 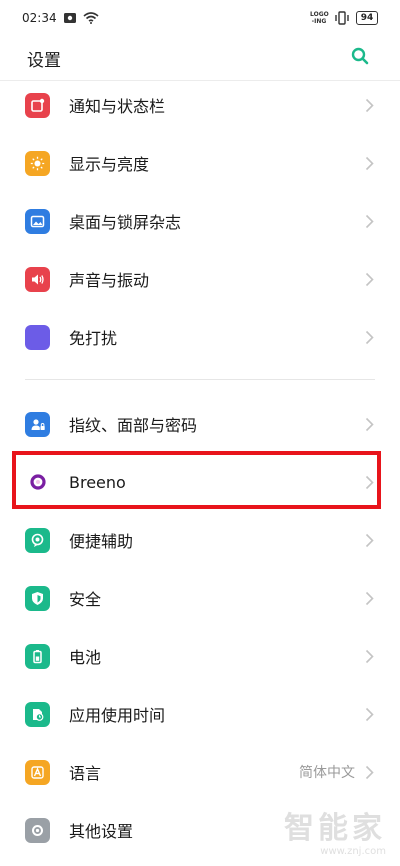 I want to click on shield-icon, so click(x=37, y=598).